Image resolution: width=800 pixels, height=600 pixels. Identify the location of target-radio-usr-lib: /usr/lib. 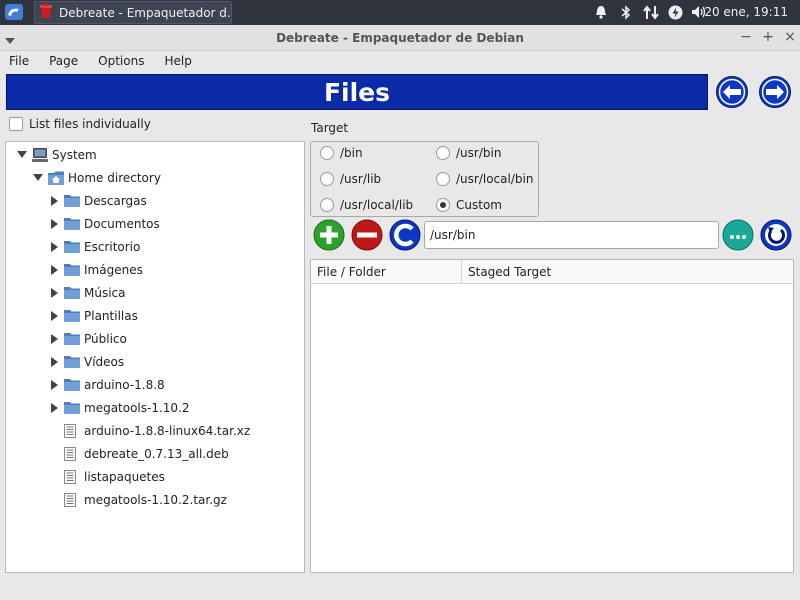
(350, 179).